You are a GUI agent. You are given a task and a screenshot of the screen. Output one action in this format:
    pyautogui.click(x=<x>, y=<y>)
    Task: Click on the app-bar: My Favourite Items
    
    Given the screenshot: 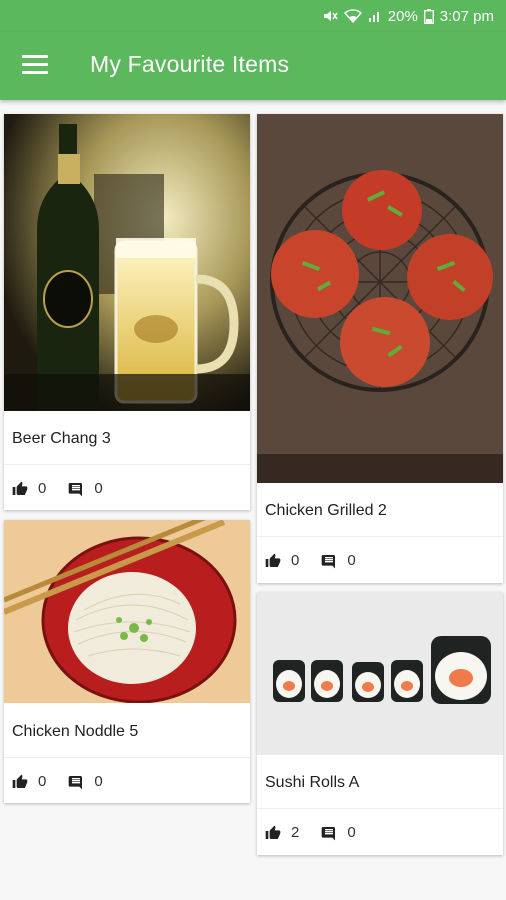 What is the action you would take?
    pyautogui.click(x=253, y=66)
    